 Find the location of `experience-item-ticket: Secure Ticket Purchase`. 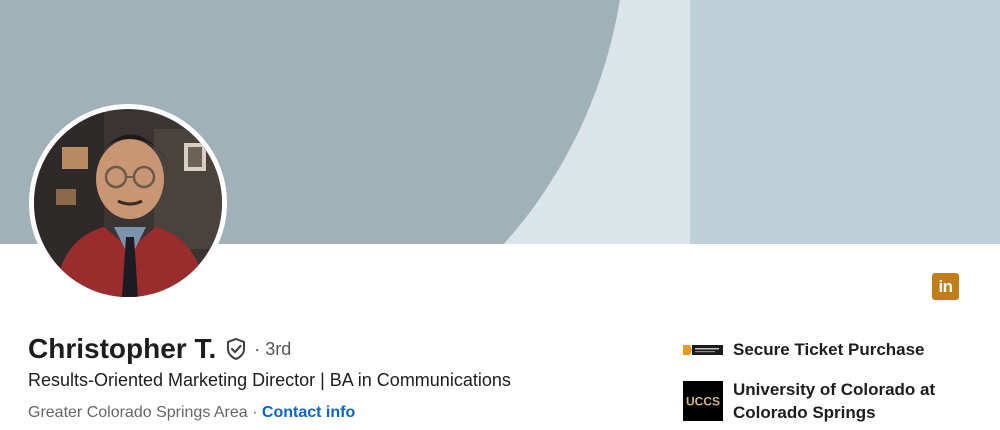

experience-item-ticket: Secure Ticket Purchase is located at coordinates (804, 349).